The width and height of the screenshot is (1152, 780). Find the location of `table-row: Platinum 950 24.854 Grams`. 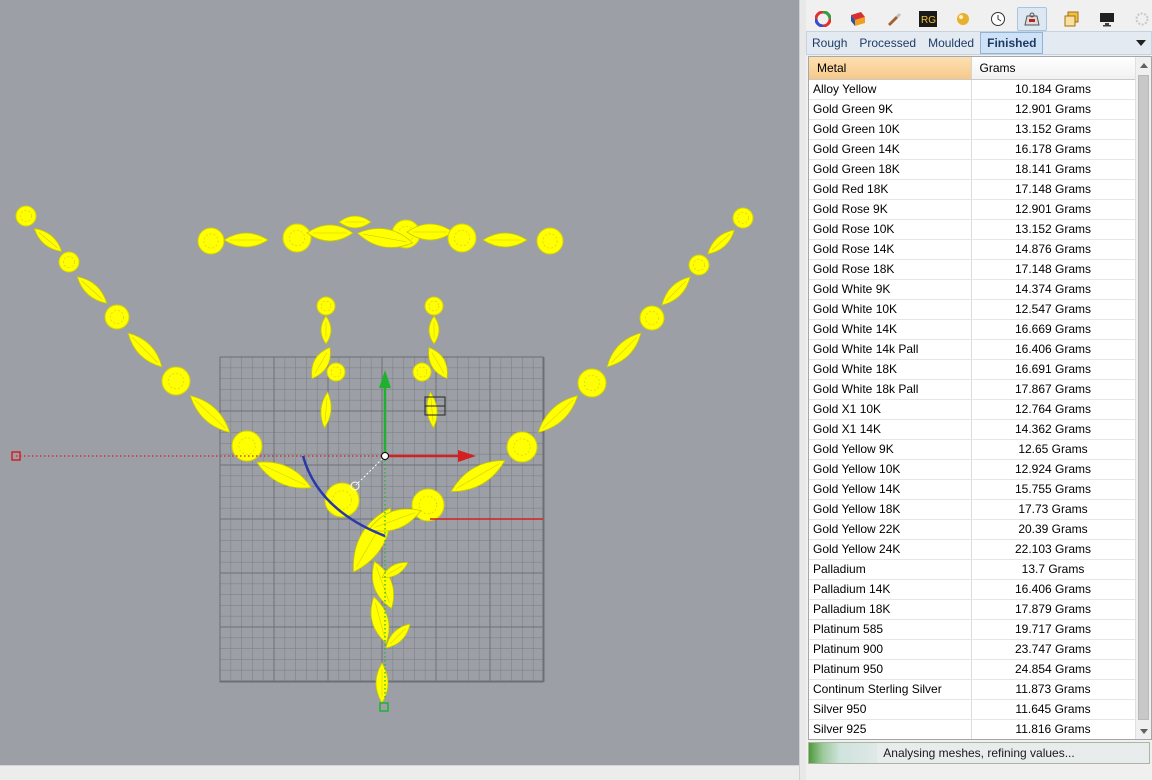

table-row: Platinum 950 24.854 Grams is located at coordinates (972, 669).